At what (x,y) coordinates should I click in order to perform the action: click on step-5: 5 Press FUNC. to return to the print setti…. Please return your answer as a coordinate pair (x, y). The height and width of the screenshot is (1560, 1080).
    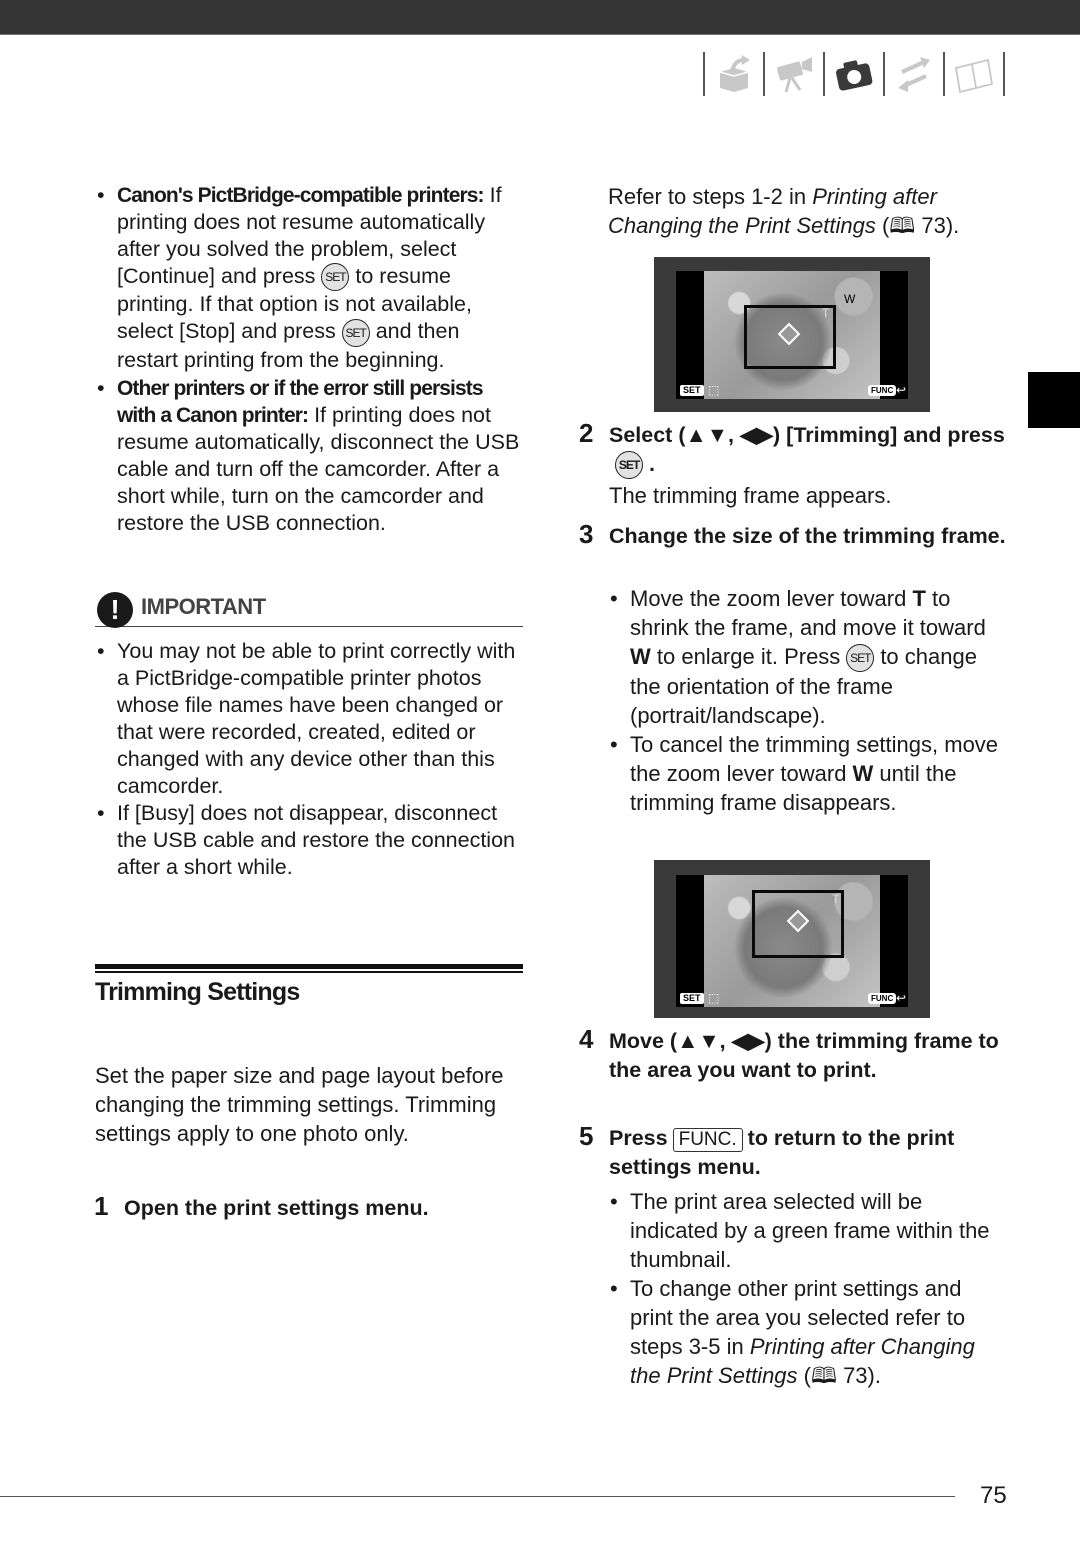
    Looking at the image, I should click on (767, 1150).